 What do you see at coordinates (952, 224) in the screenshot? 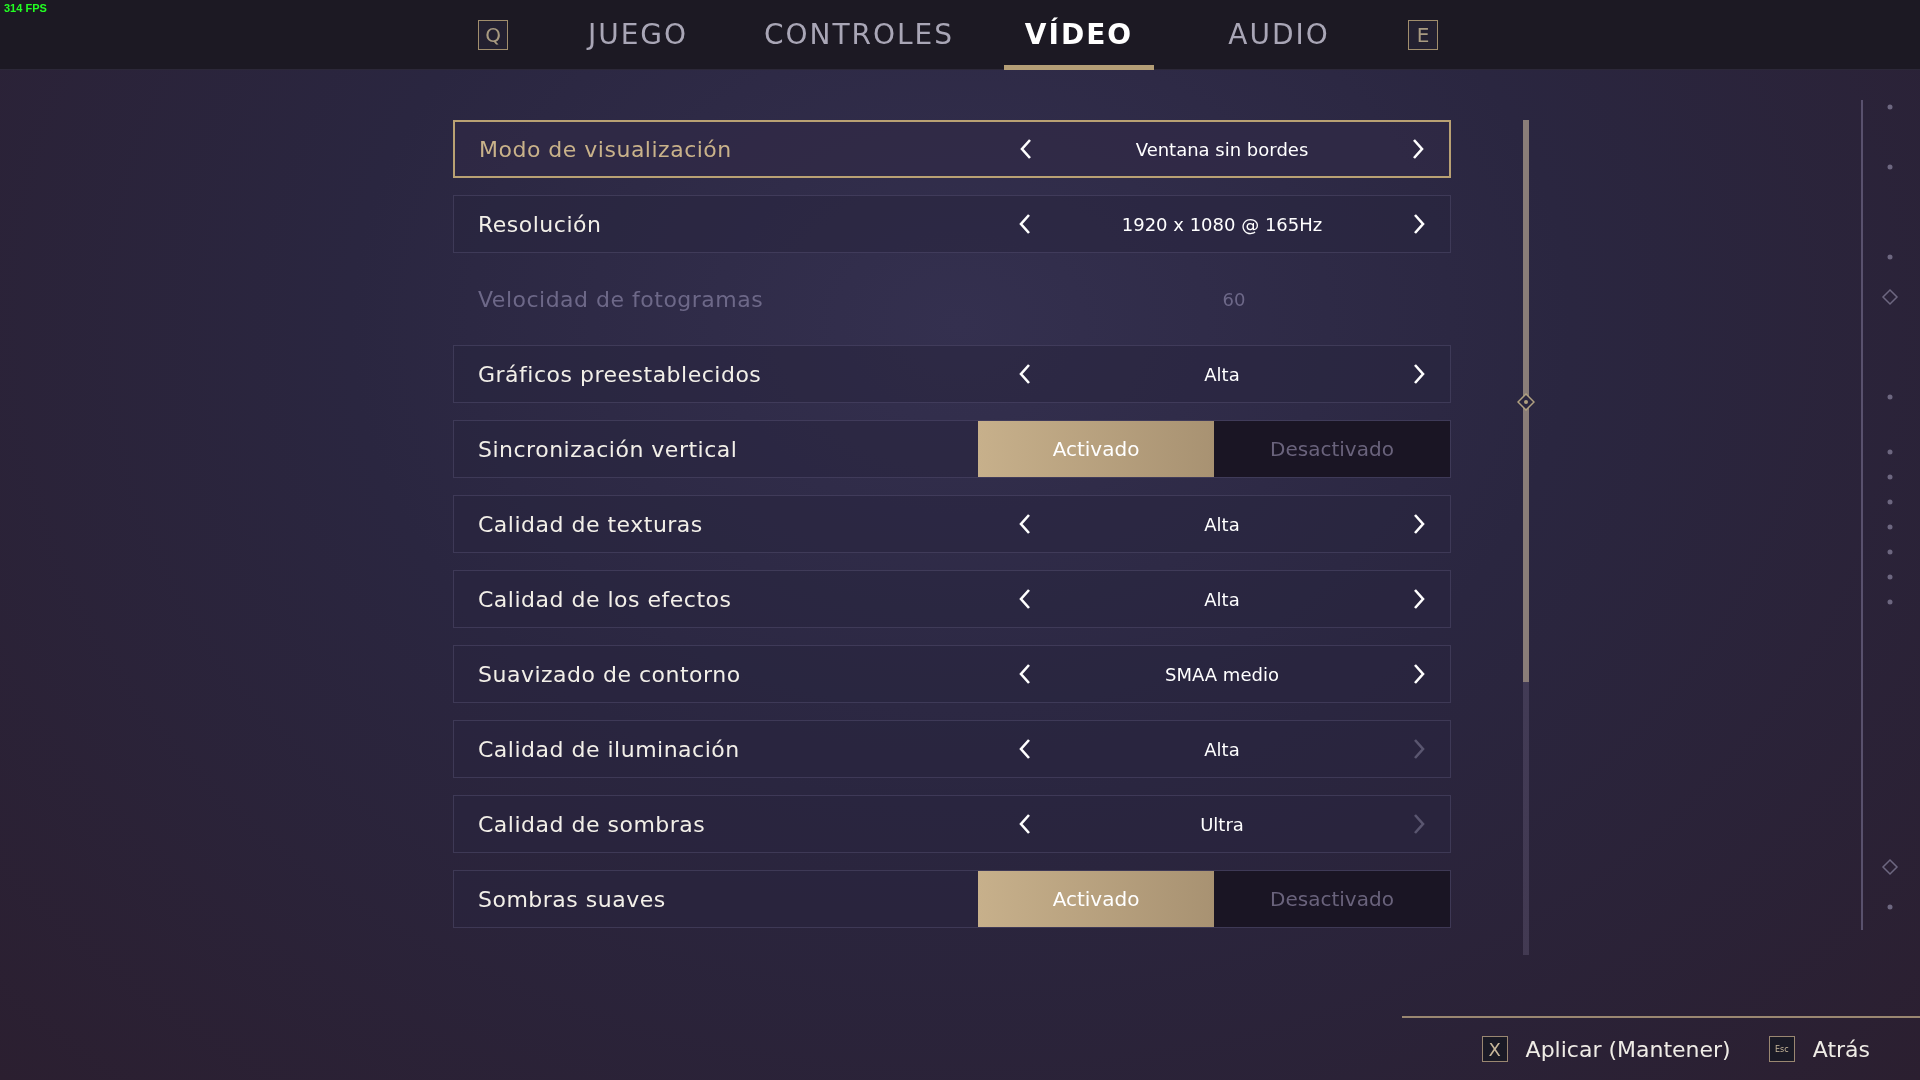
I see `setting-row: Resolución 1920 x 1080 @ 165Hz` at bounding box center [952, 224].